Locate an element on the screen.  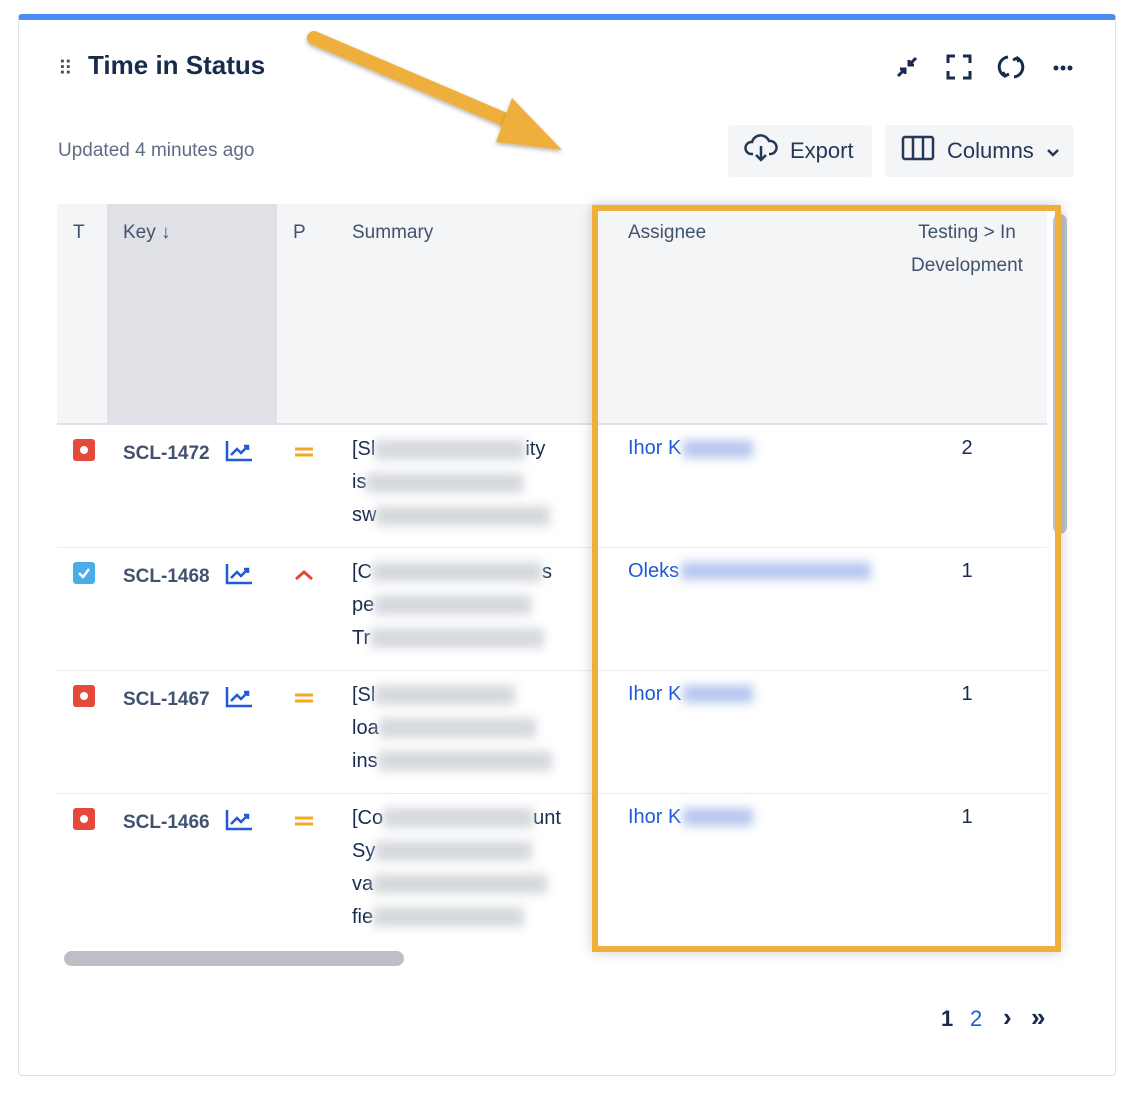
gadget-title: Time in Status is located at coordinates (177, 65).